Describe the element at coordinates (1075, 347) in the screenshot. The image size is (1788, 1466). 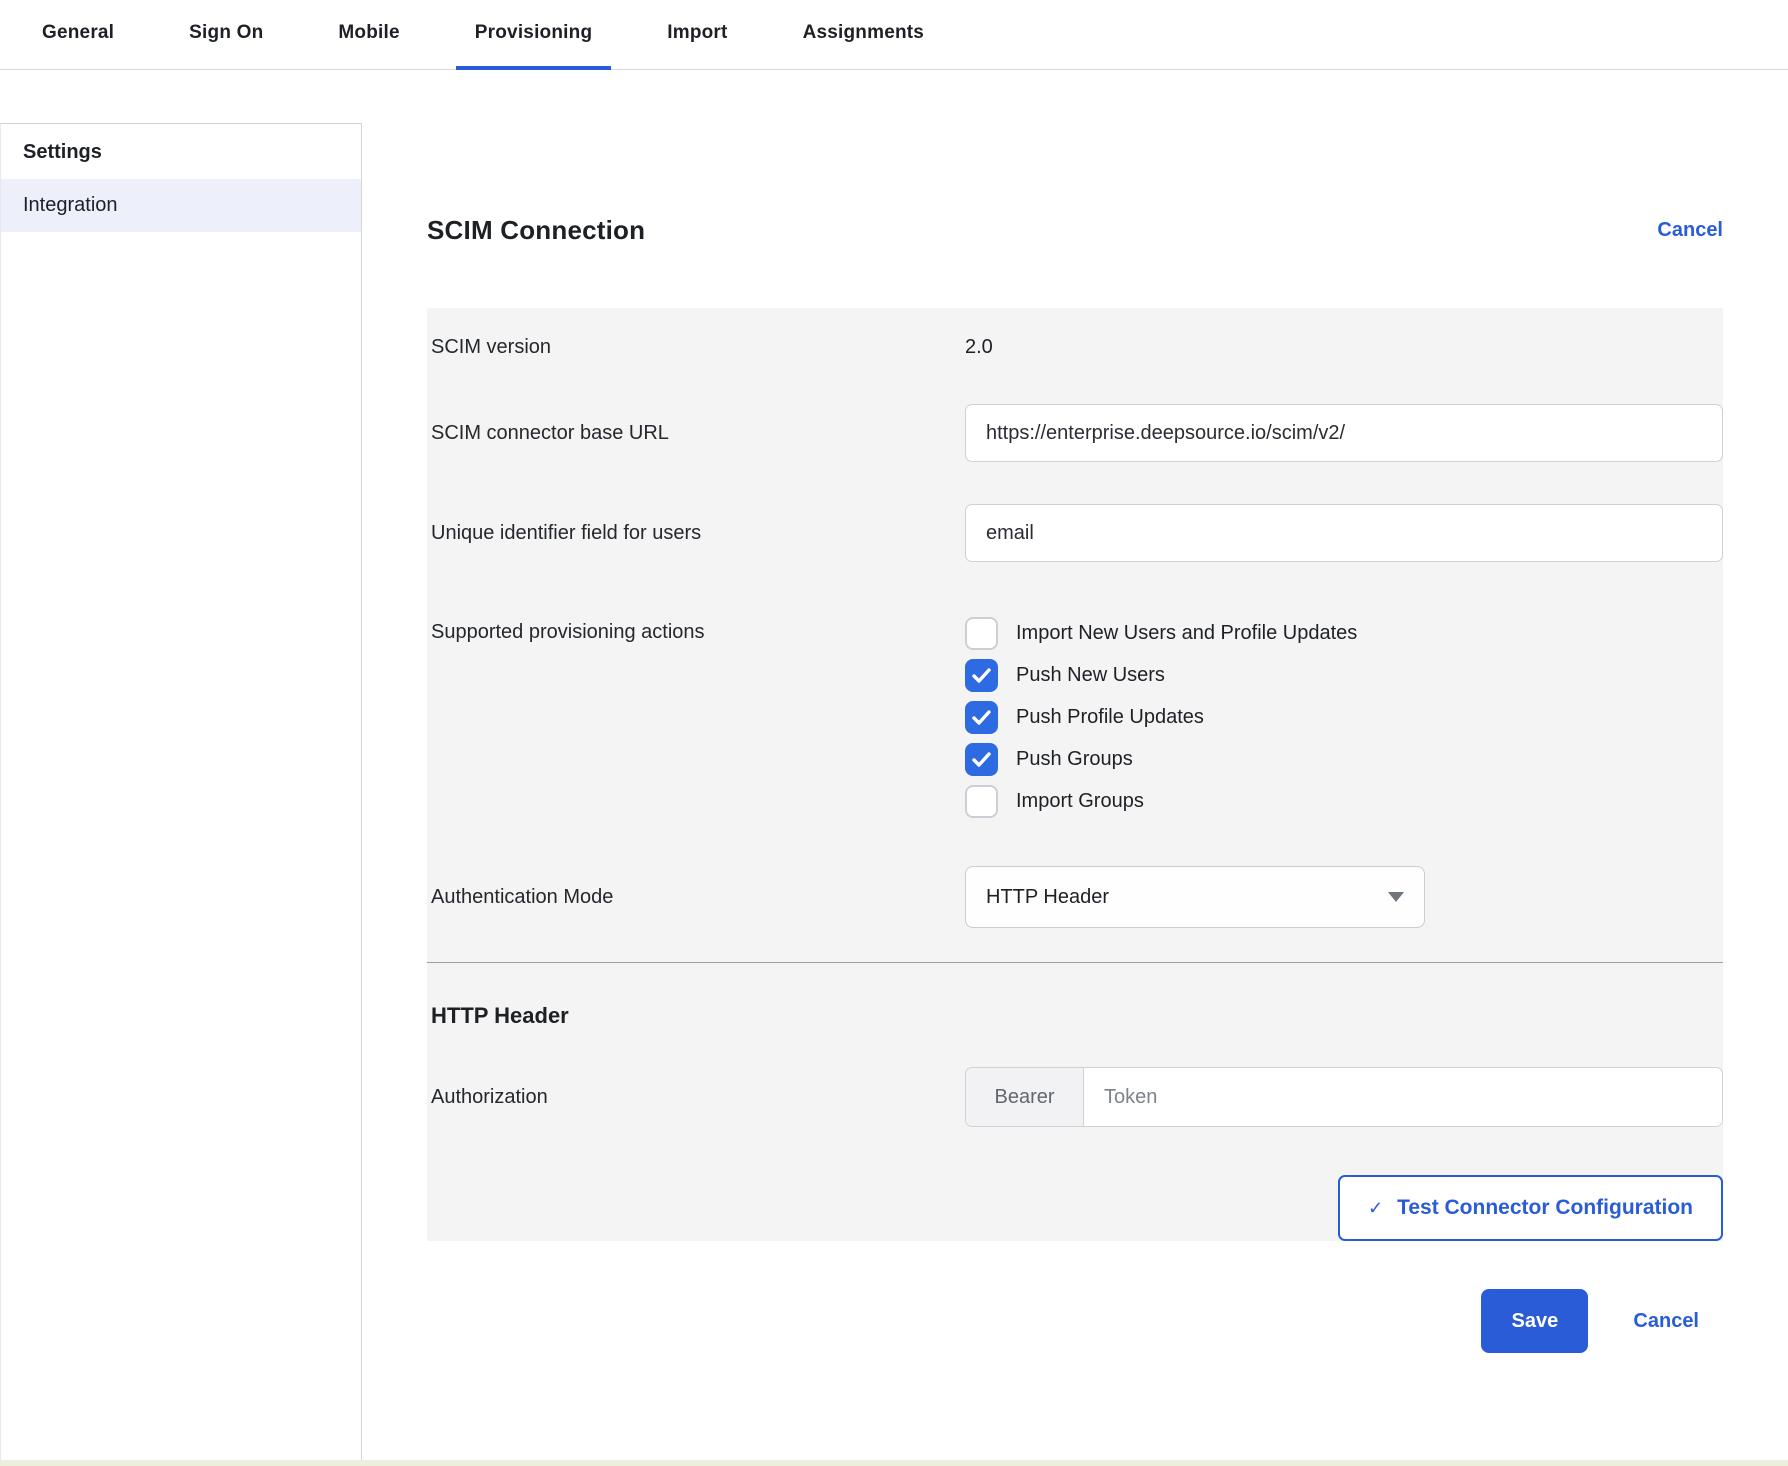
I see `scim-version-row: SCIM version 2.0` at that location.